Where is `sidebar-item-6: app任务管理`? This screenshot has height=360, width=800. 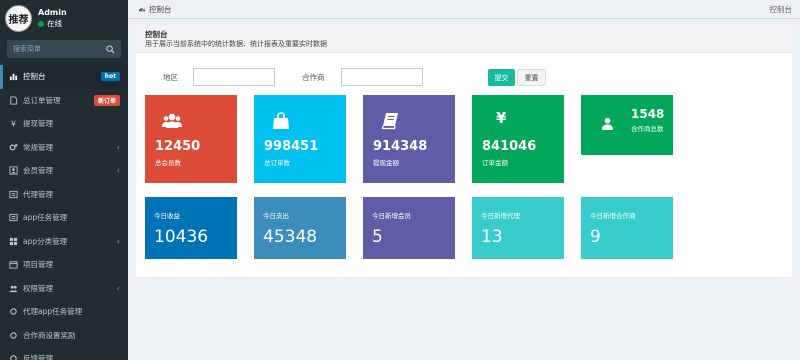 sidebar-item-6: app任务管理 is located at coordinates (64, 218).